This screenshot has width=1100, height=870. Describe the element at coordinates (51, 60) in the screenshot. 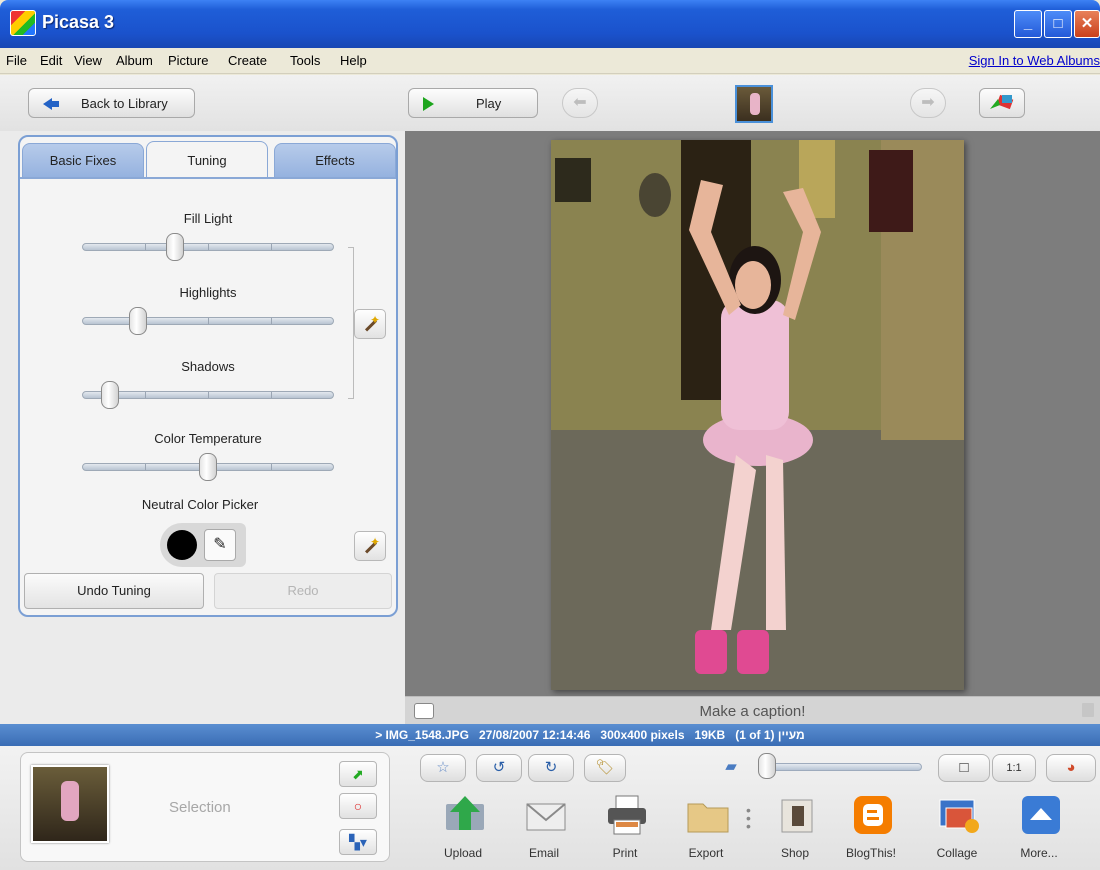

I see `menu-edit: Edit` at that location.